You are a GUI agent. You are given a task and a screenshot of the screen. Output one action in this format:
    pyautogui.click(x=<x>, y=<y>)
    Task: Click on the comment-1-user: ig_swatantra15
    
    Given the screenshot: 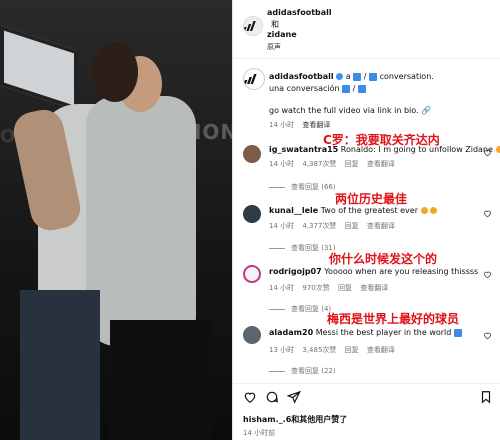 What is the action you would take?
    pyautogui.click(x=303, y=149)
    